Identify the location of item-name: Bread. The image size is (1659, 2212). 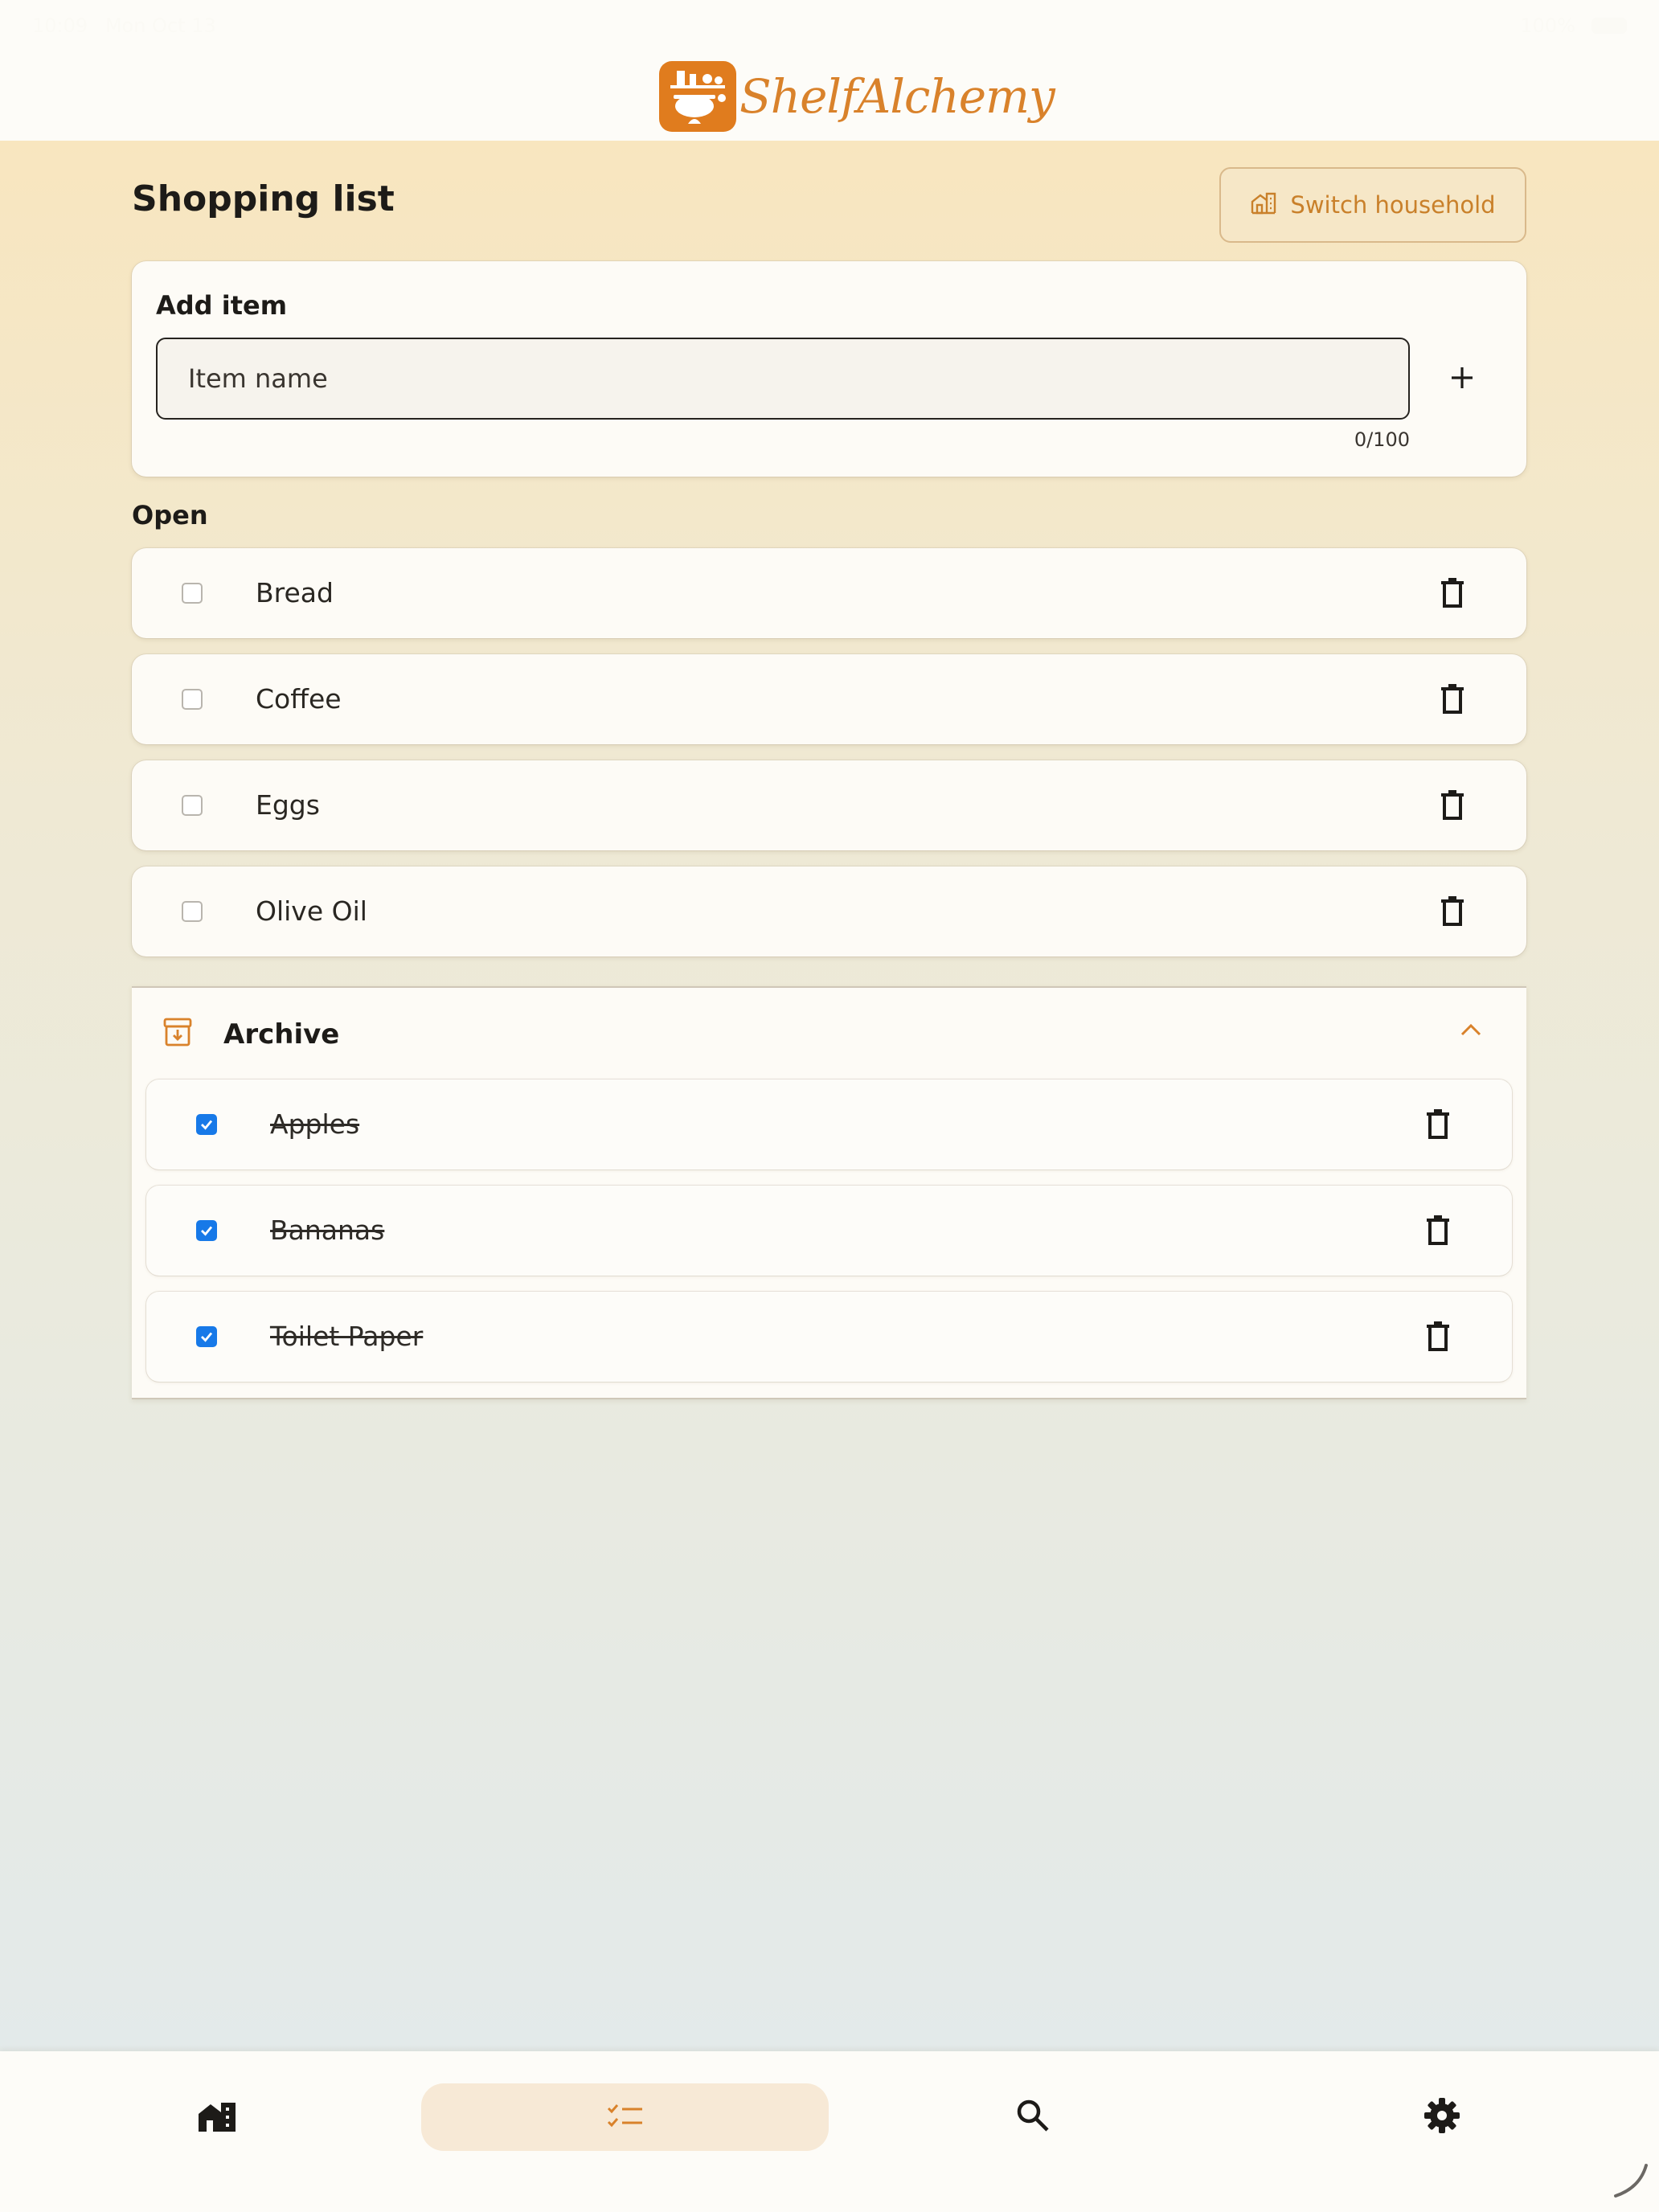
(295, 592).